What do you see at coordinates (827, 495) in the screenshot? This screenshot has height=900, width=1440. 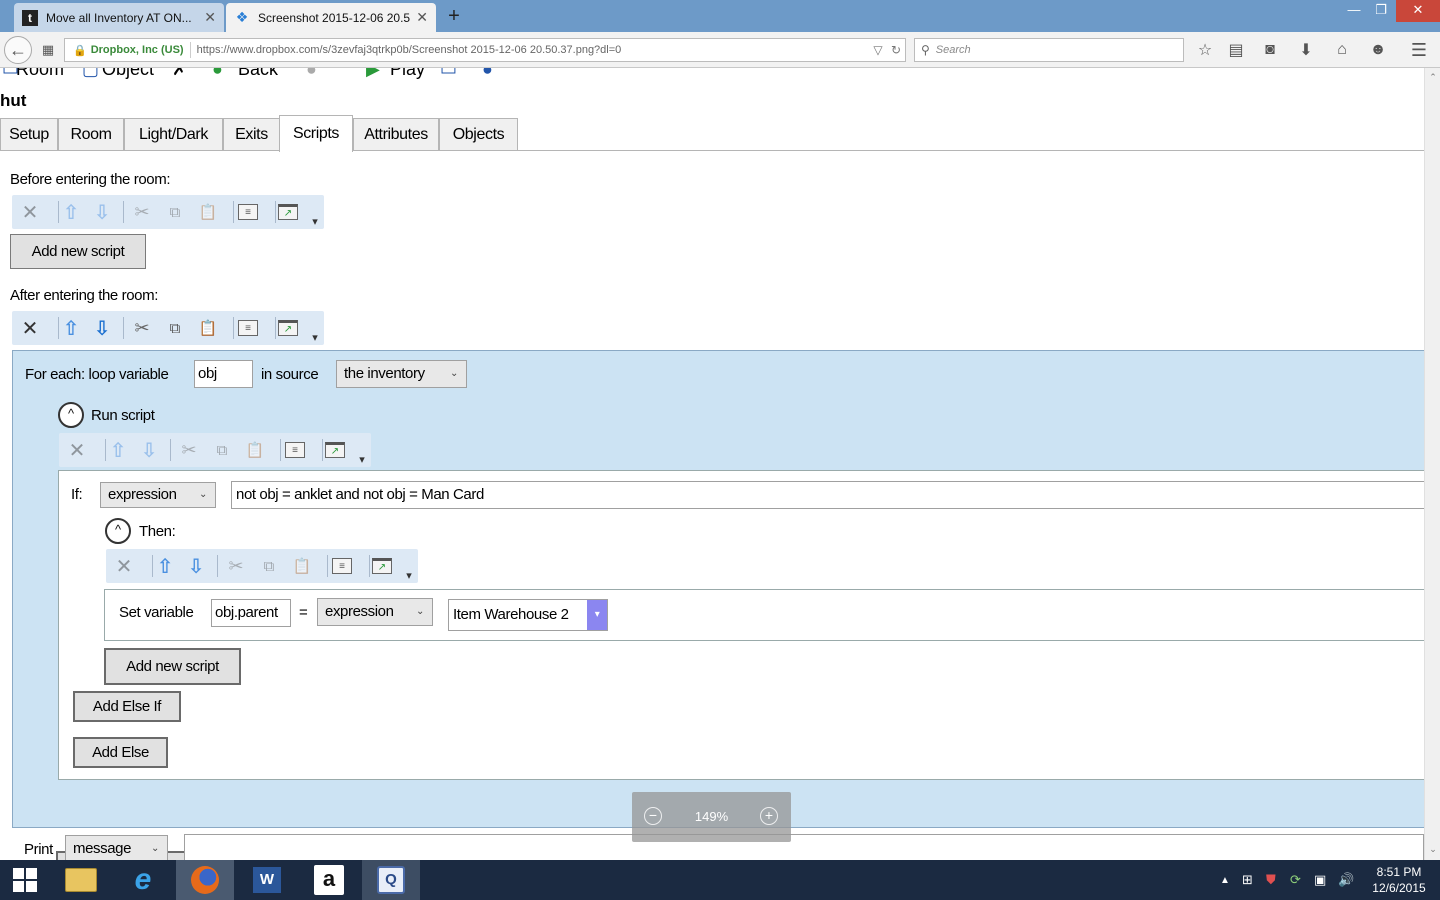 I see `if-expression-input: not obj = anklet and not obj = Man Card` at bounding box center [827, 495].